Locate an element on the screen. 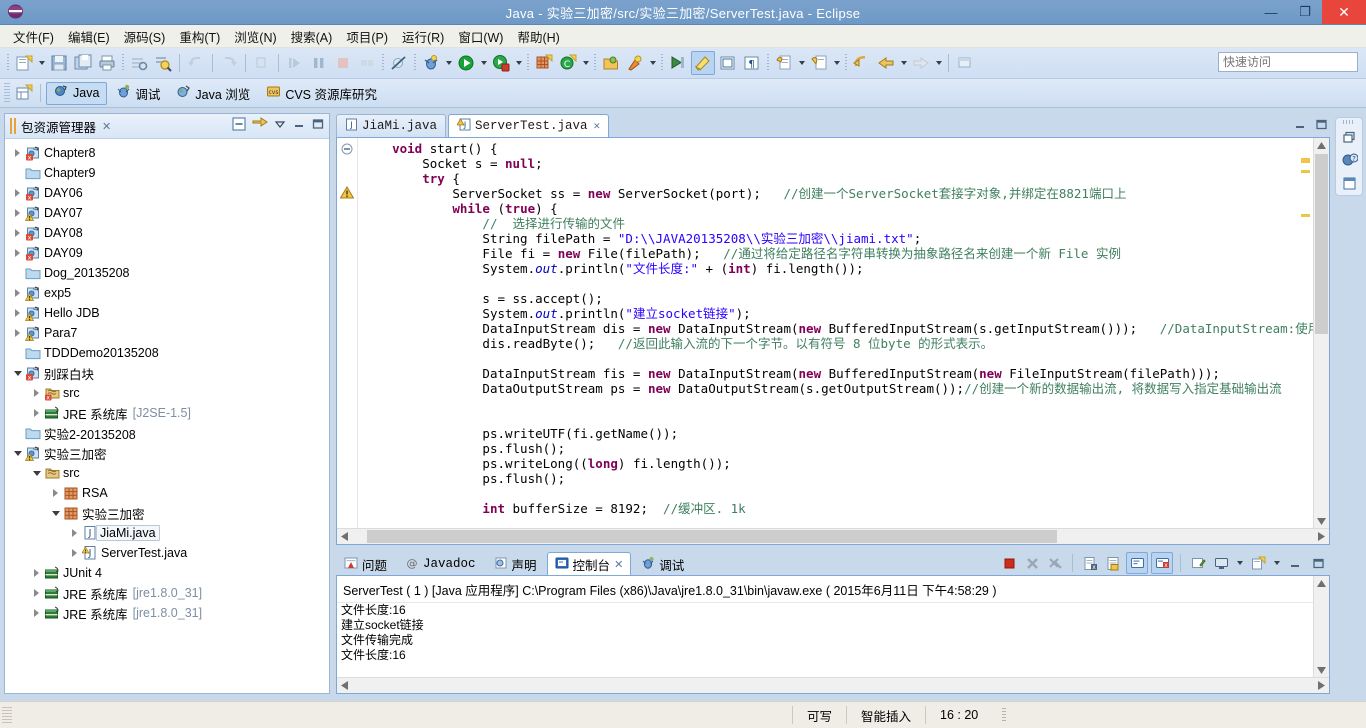 This screenshot has width=1366, height=728. new-wizard-icon is located at coordinates (24, 63).